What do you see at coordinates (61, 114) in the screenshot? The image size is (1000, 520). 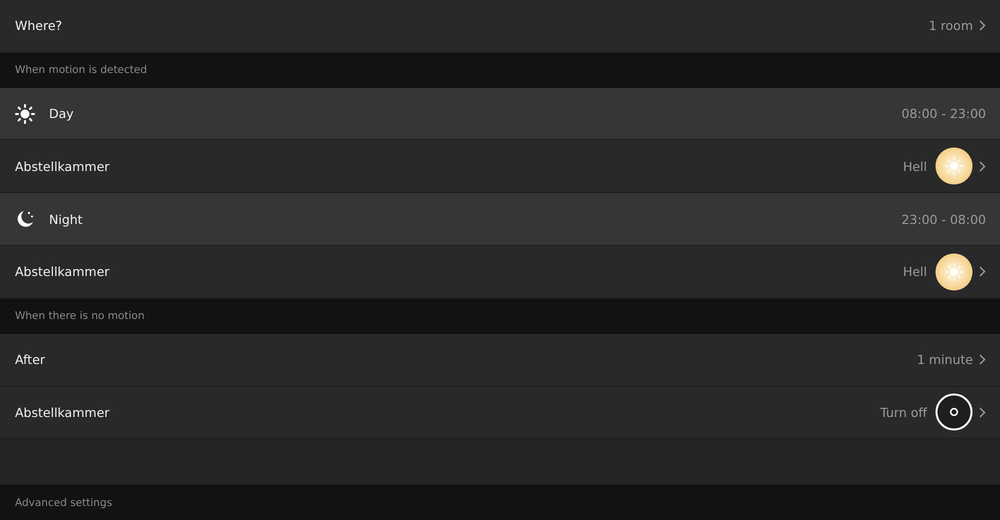 I see `period-label: Day` at bounding box center [61, 114].